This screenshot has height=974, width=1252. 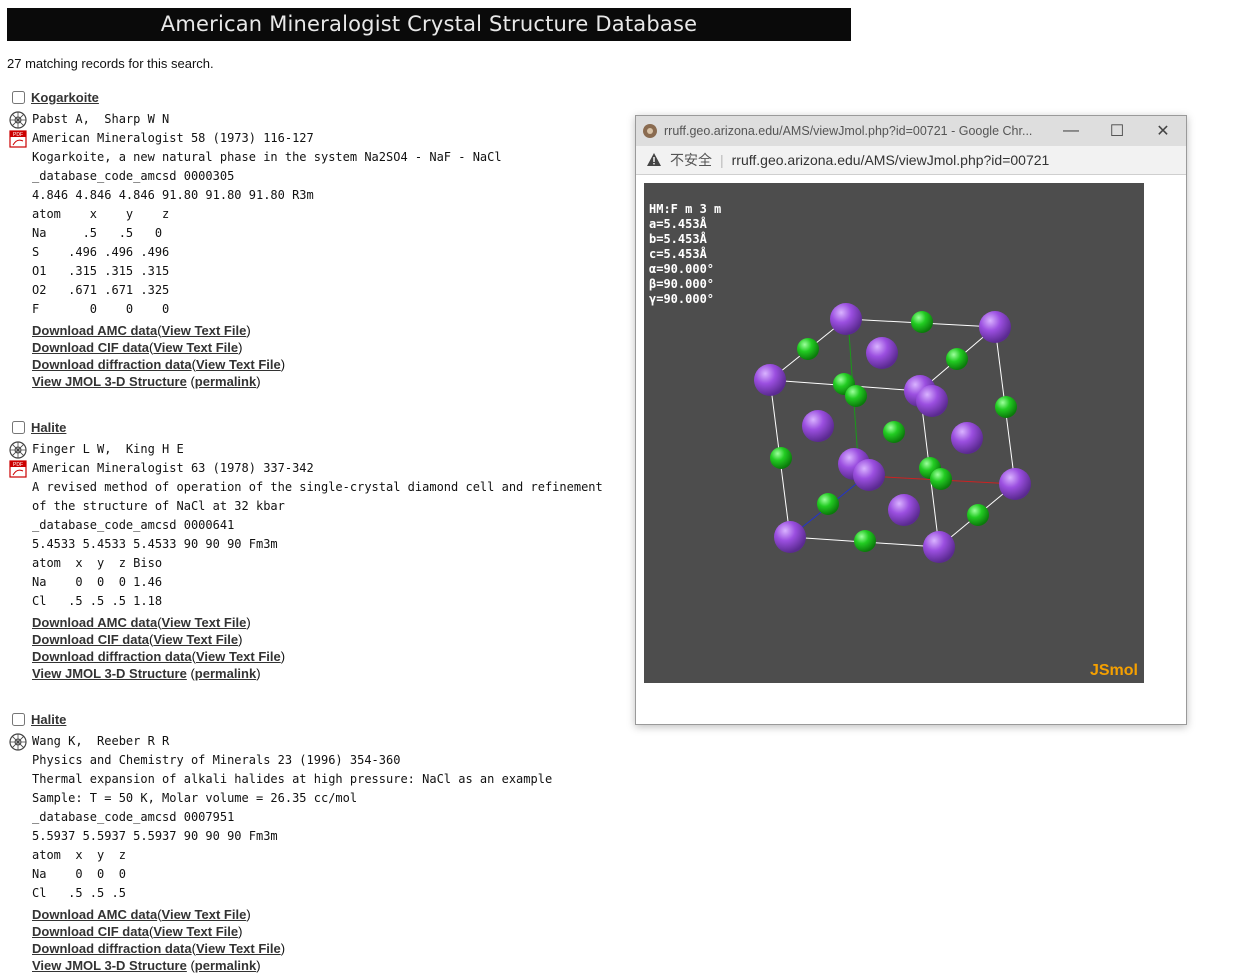 What do you see at coordinates (133, 176) in the screenshot?
I see `record-database-code: _database_code_amcsd 0000305` at bounding box center [133, 176].